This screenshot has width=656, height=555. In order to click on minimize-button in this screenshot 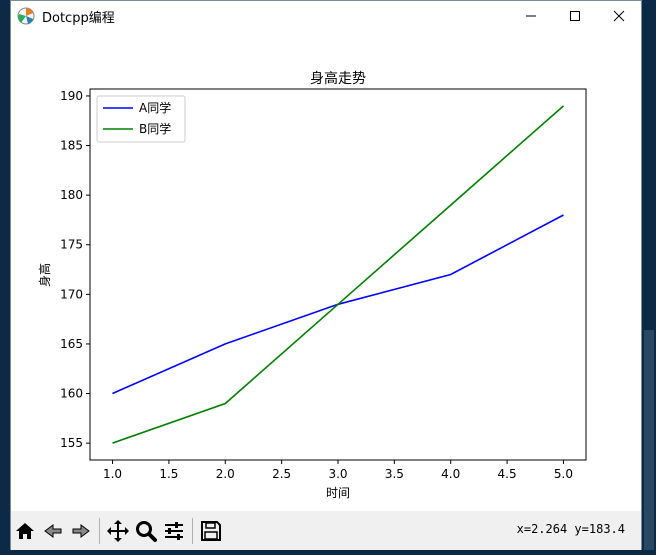, I will do `click(531, 16)`.